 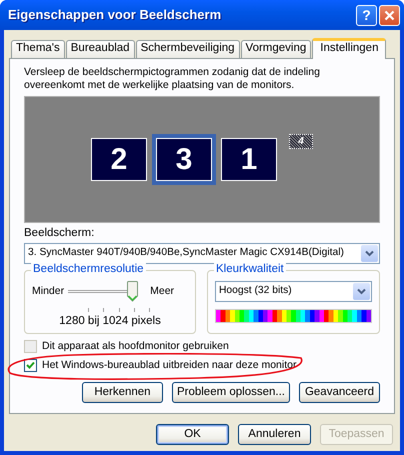 I want to click on tab: Thema's, so click(x=38, y=49).